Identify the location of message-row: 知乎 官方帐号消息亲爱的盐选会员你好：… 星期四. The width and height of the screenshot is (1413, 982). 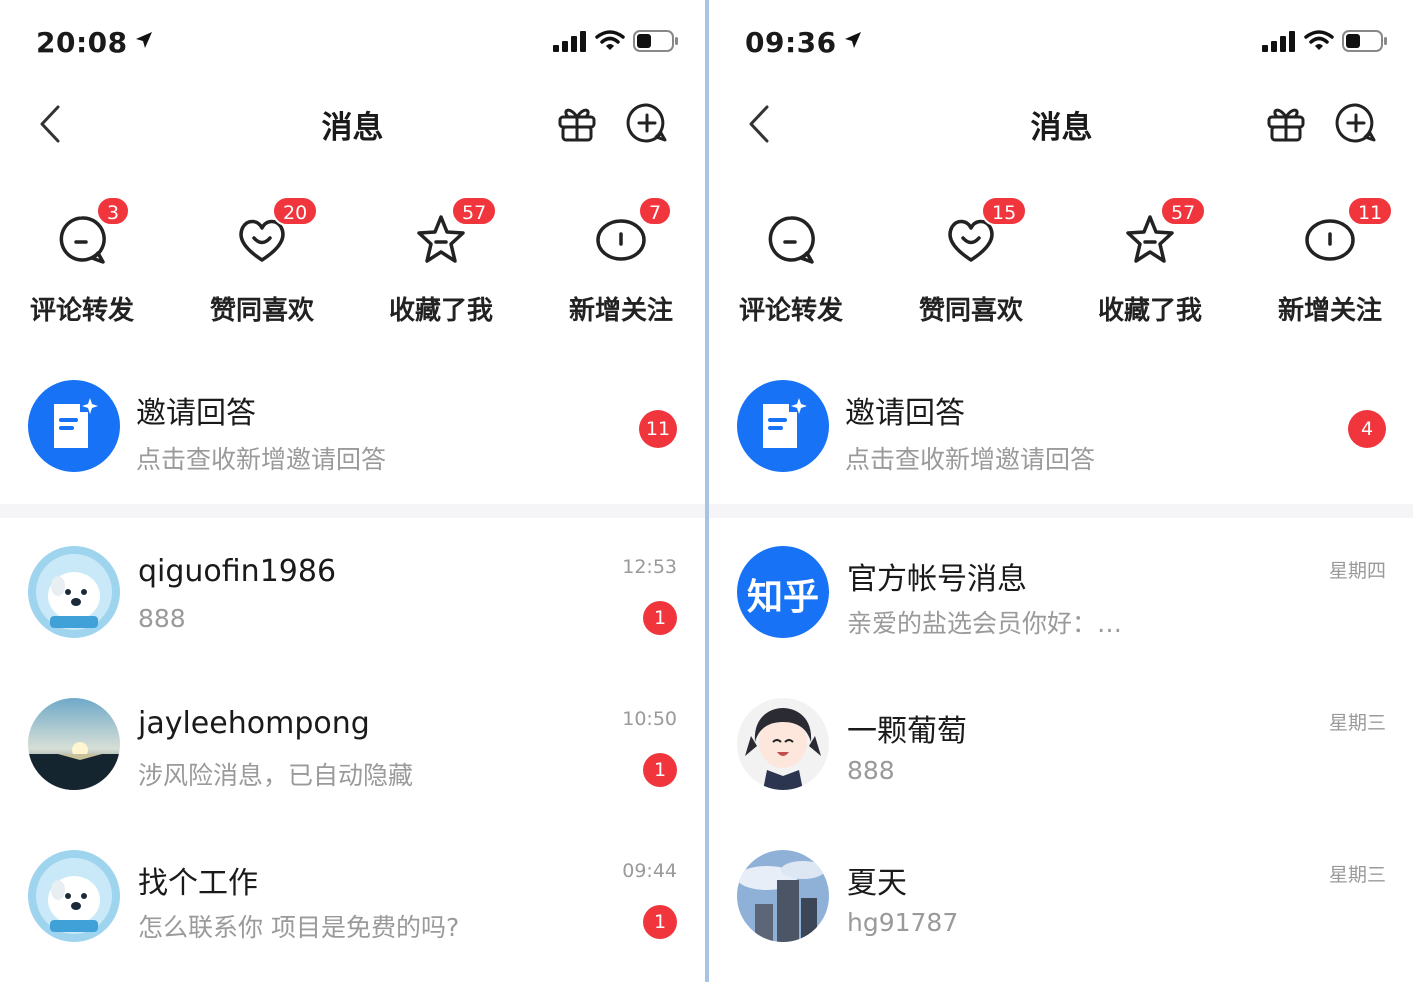
(1061, 621).